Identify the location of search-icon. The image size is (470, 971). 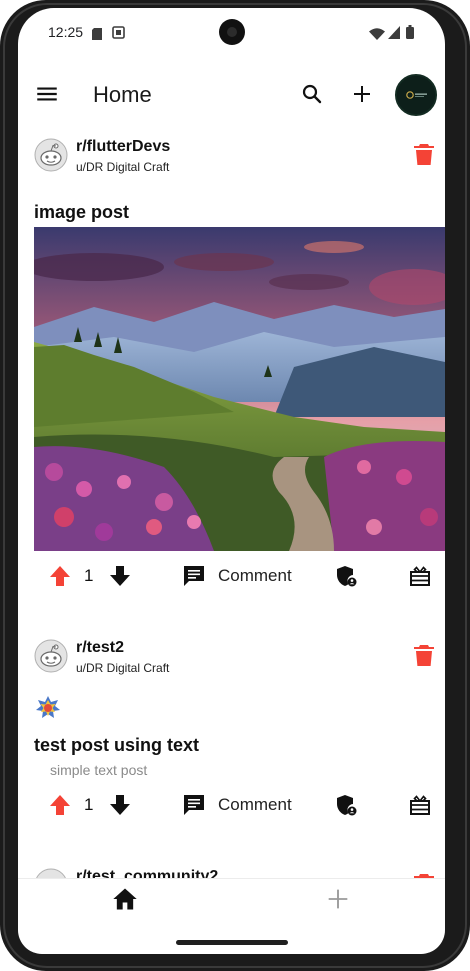
(312, 94).